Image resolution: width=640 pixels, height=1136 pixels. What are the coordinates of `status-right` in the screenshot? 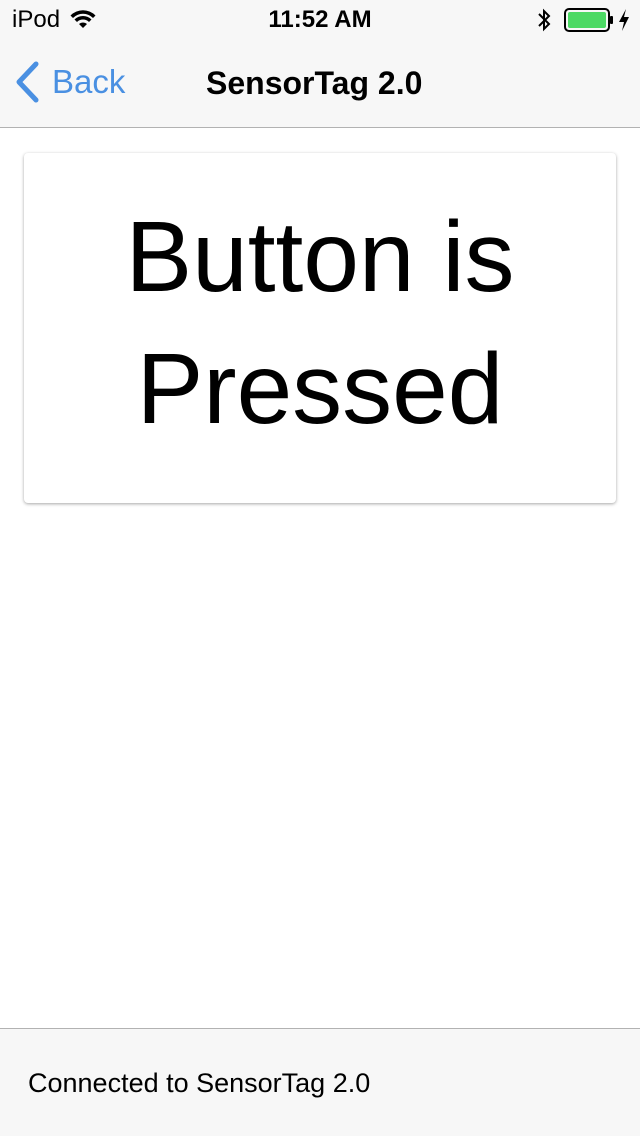 It's located at (583, 20).